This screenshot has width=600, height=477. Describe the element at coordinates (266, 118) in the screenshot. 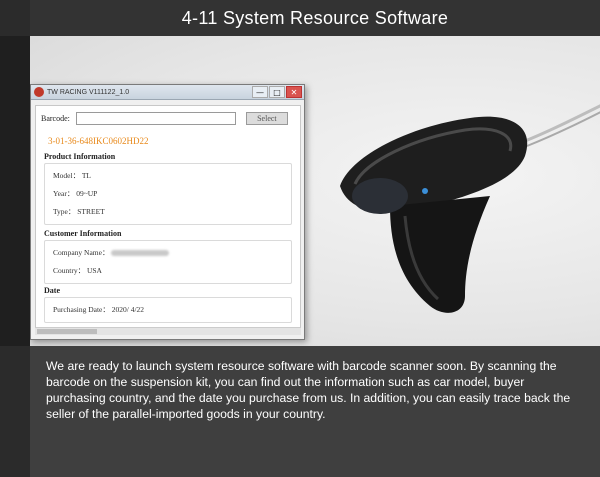

I see `select-button: Select` at that location.